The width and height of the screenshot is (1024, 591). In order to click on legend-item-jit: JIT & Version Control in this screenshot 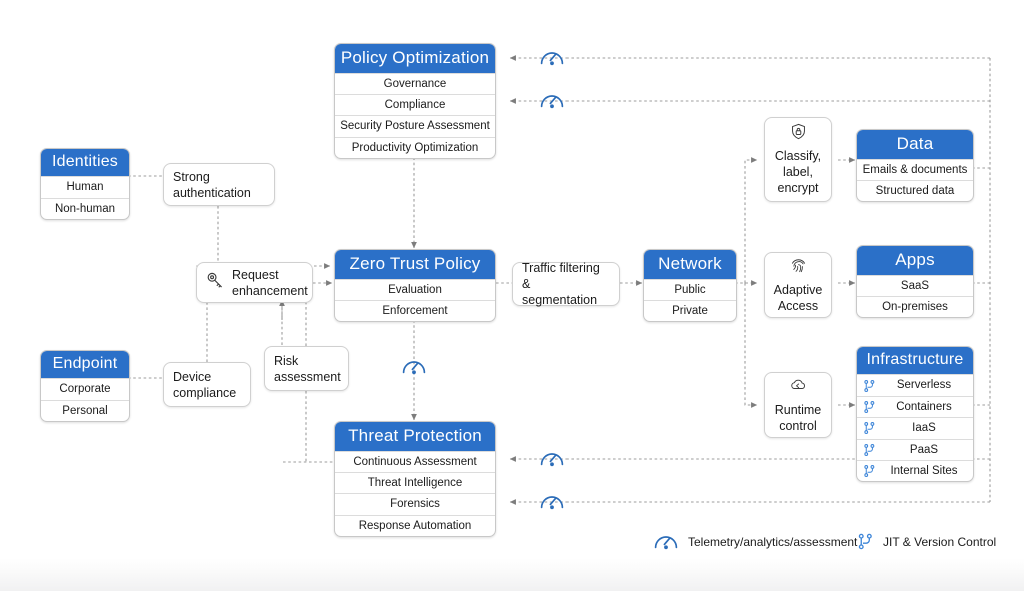, I will do `click(926, 541)`.